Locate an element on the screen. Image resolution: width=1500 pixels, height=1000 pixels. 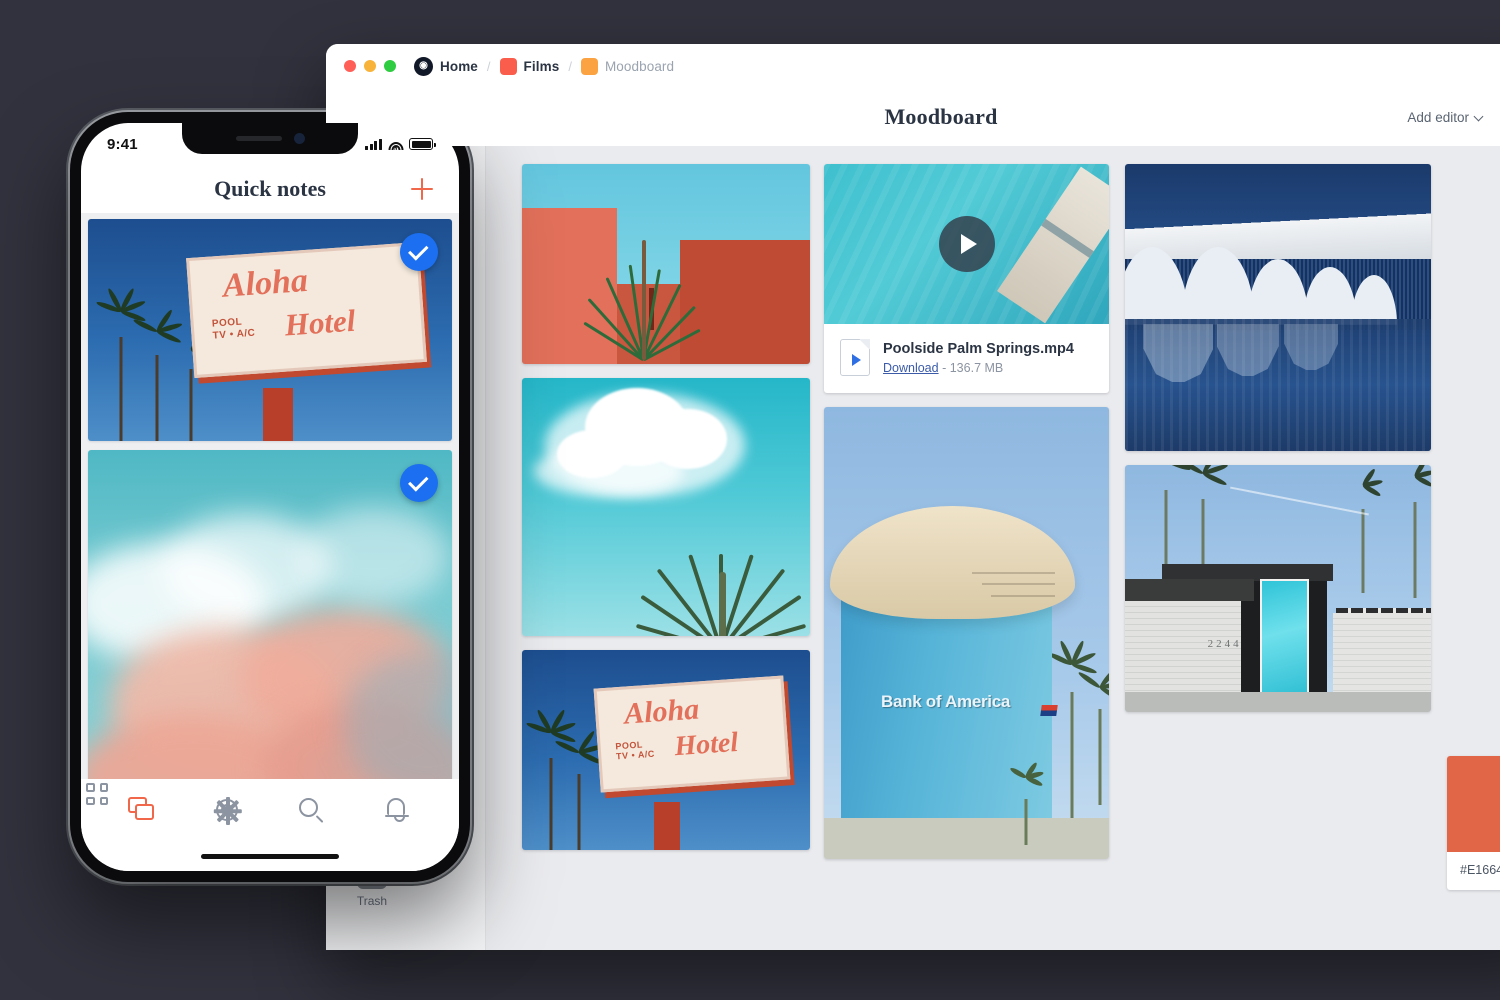
modernist-palace-photo is located at coordinates (1278, 307).